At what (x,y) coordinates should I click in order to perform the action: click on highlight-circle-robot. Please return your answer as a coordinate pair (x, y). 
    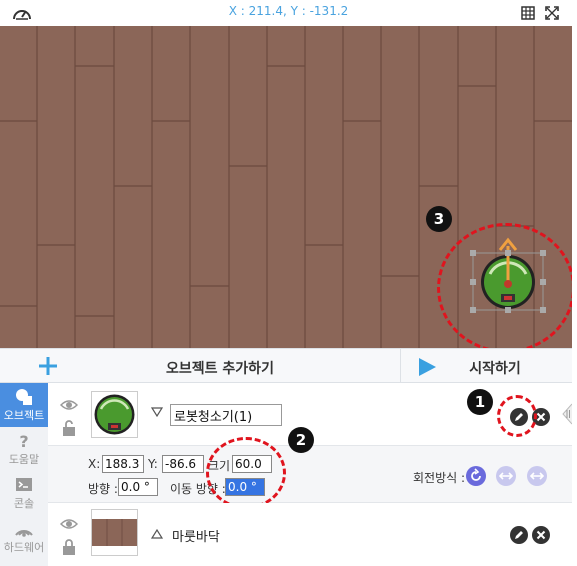
    Looking at the image, I should click on (504, 285).